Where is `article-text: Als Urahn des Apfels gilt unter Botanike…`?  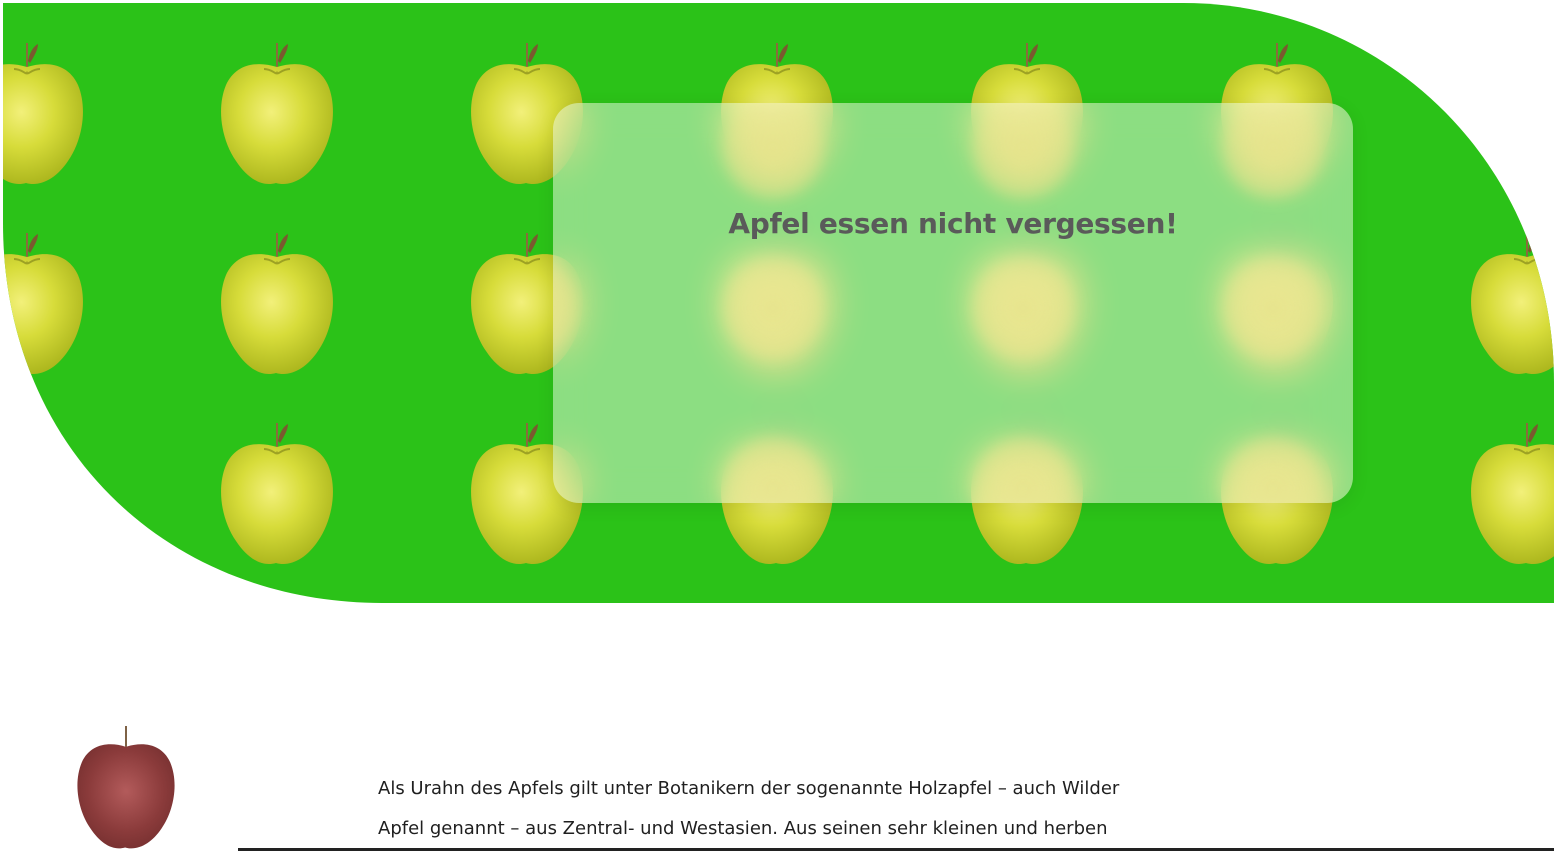
article-text: Als Urahn des Apfels gilt unter Botanike… is located at coordinates (788, 809).